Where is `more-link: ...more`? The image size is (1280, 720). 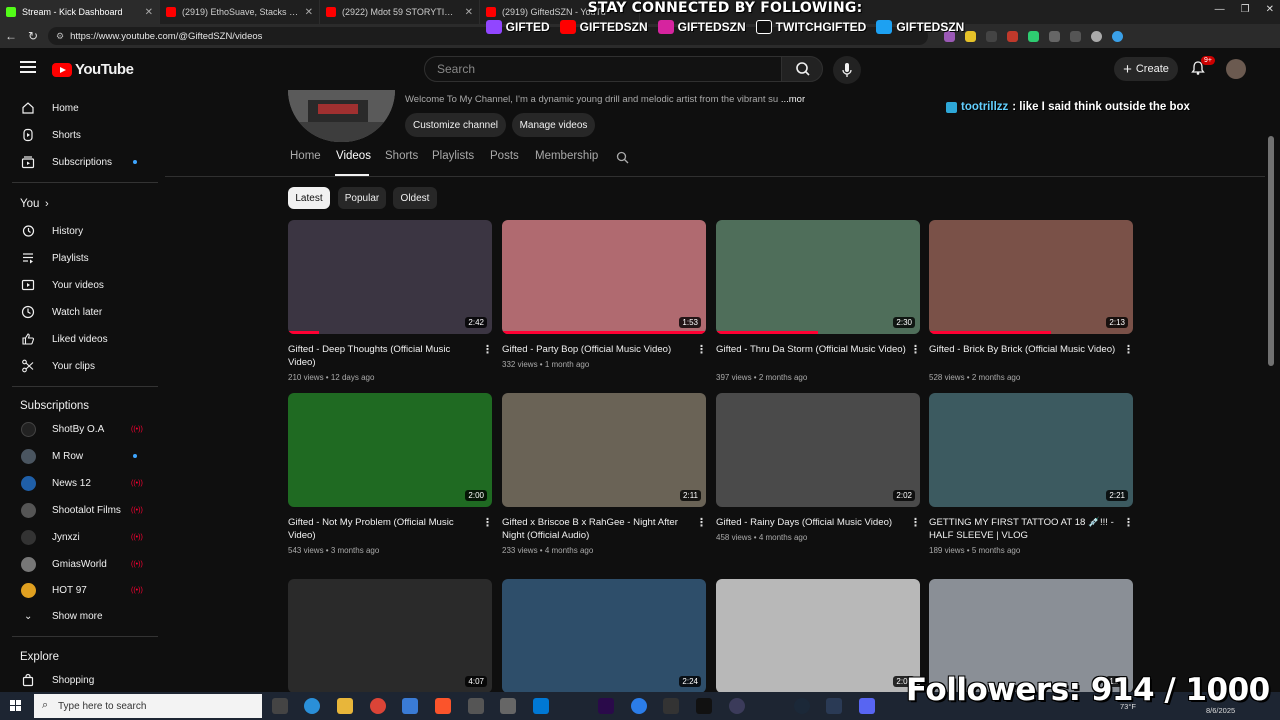 more-link: ...more is located at coordinates (793, 99).